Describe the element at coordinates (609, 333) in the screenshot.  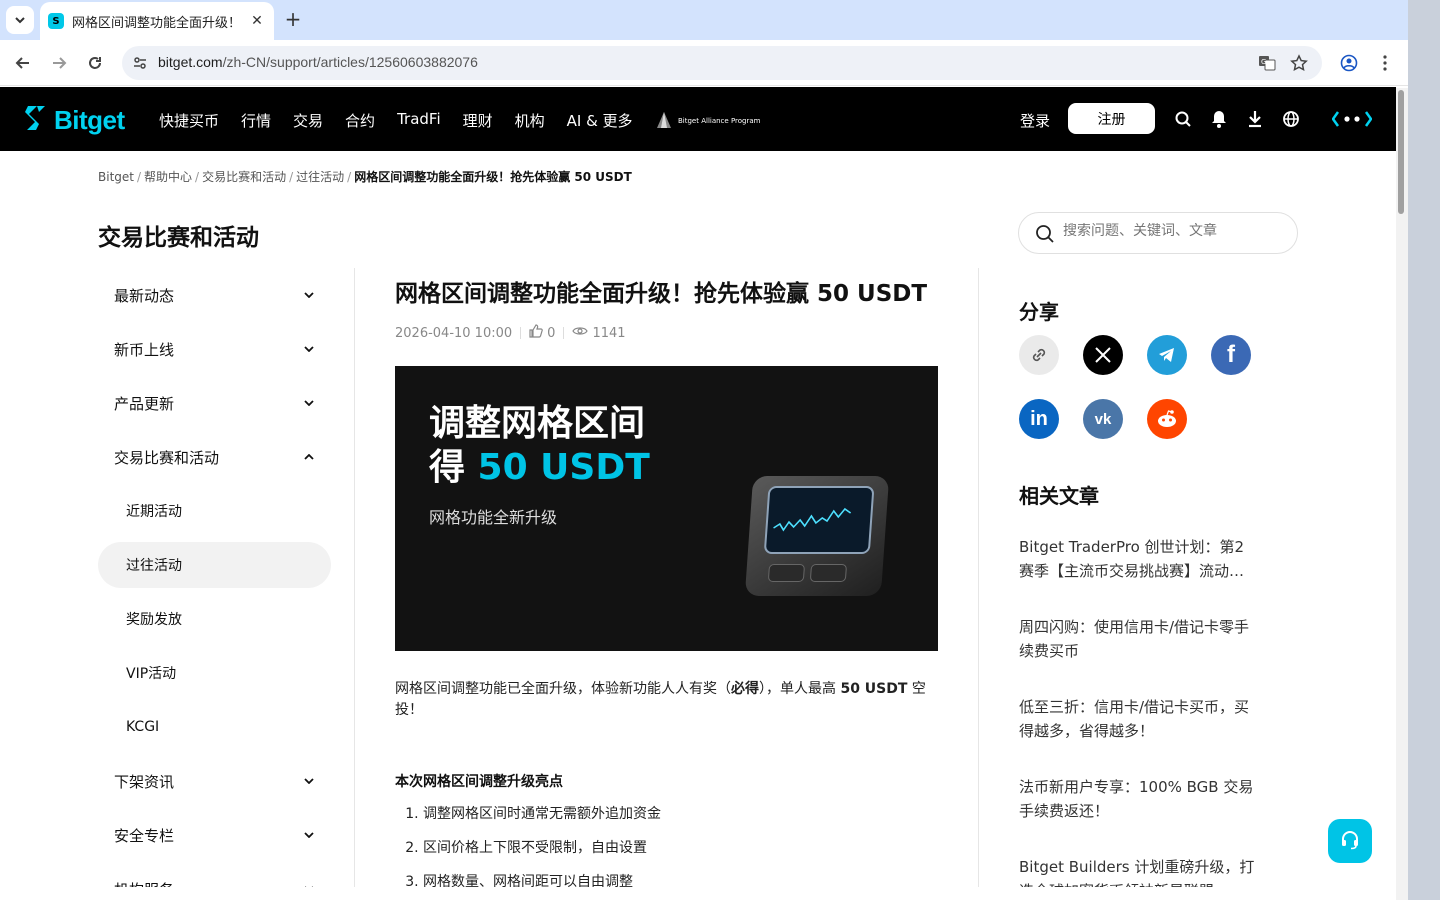
I see `view-count: 1141` at that location.